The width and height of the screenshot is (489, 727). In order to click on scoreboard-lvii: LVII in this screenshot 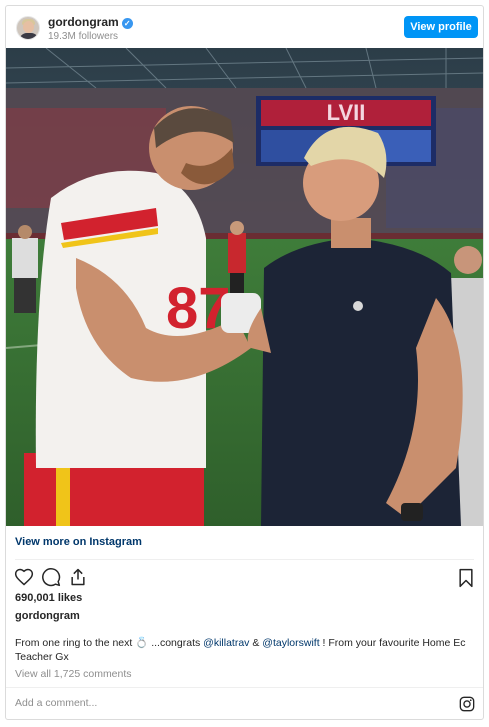, I will do `click(346, 112)`.